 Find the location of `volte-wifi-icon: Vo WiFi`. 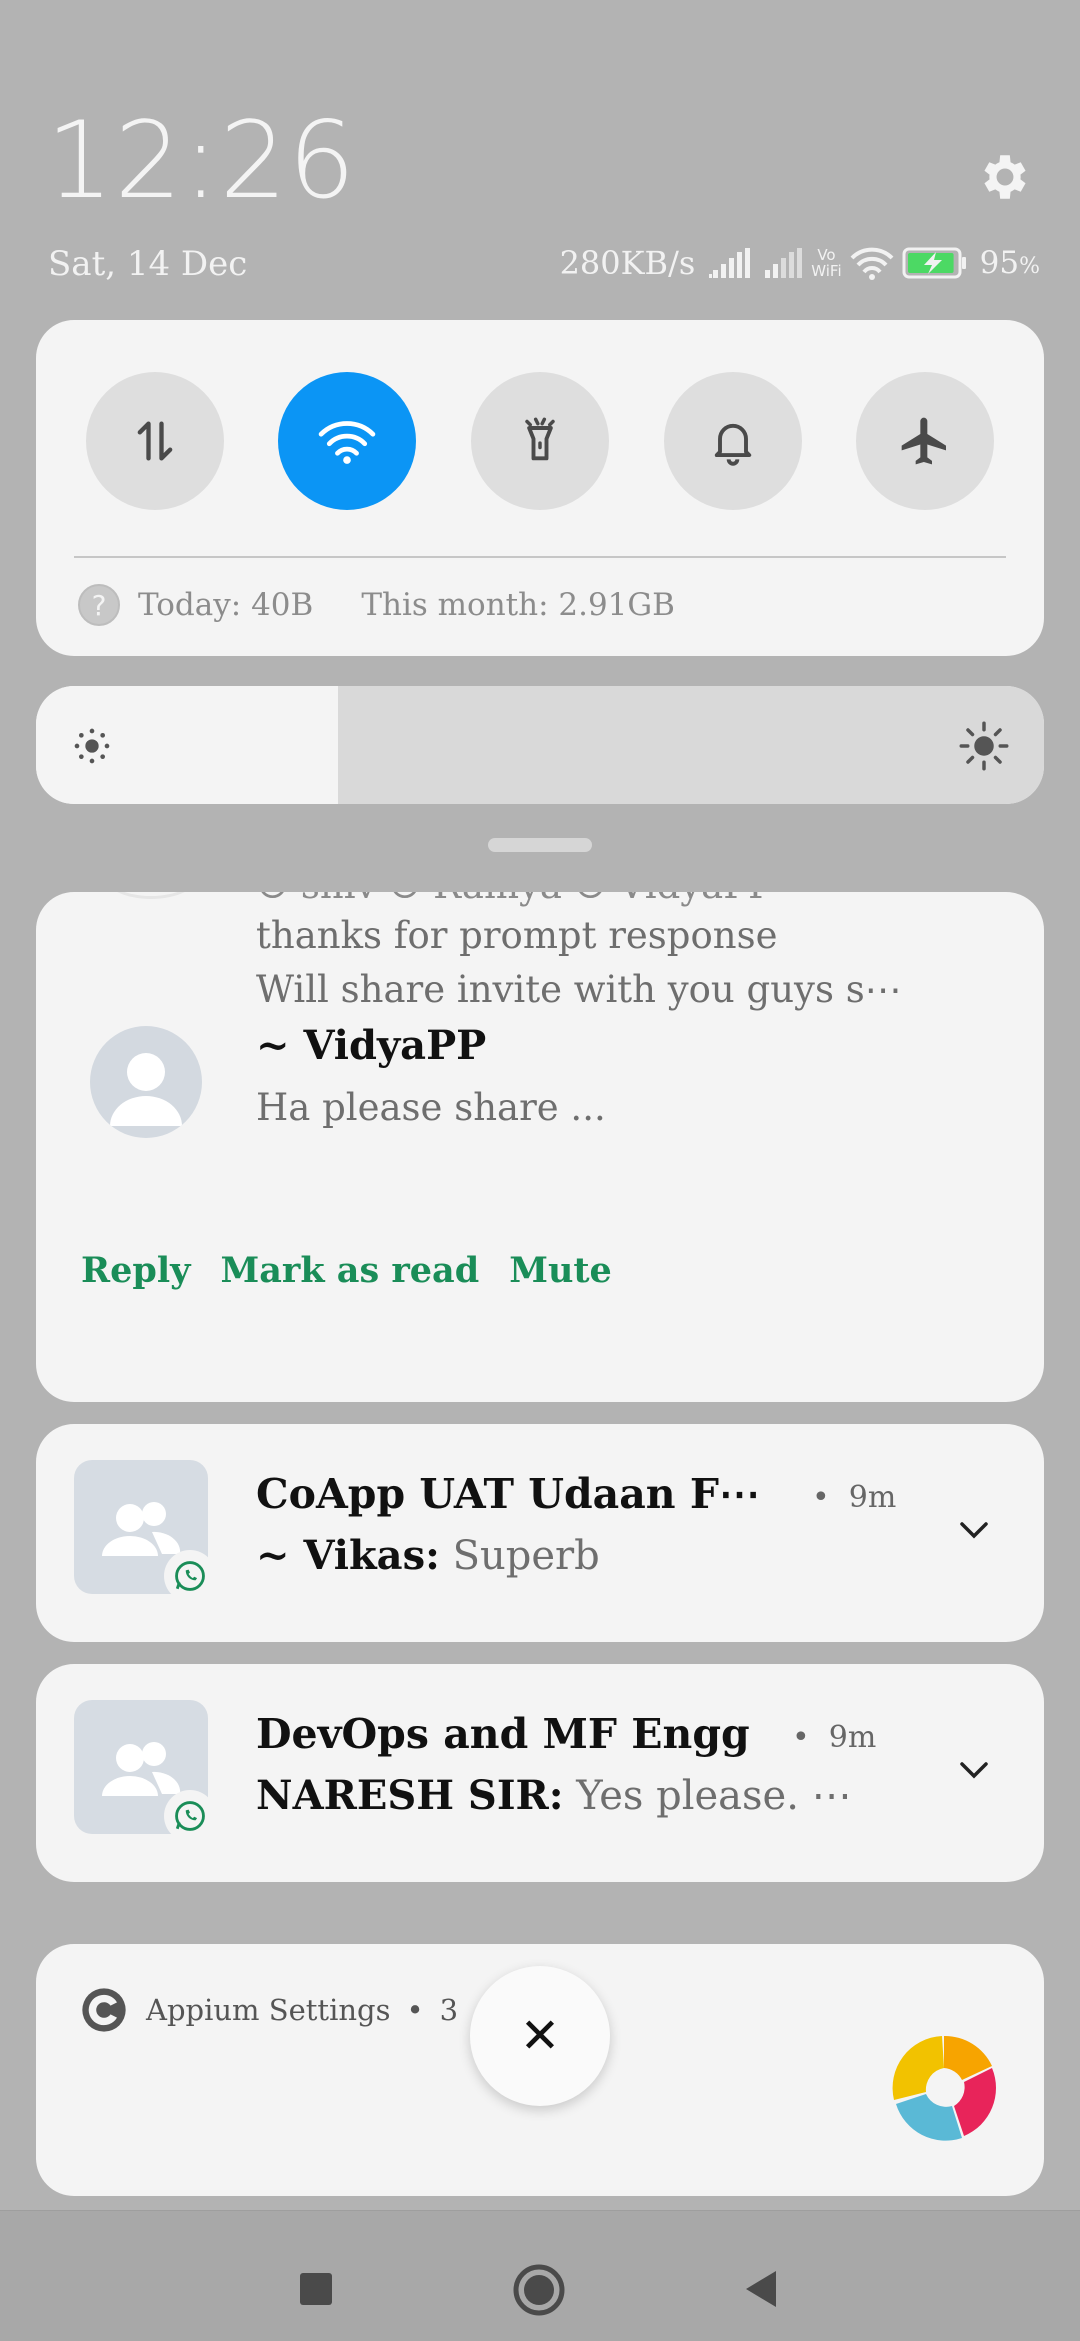

volte-wifi-icon: Vo WiFi is located at coordinates (826, 263).